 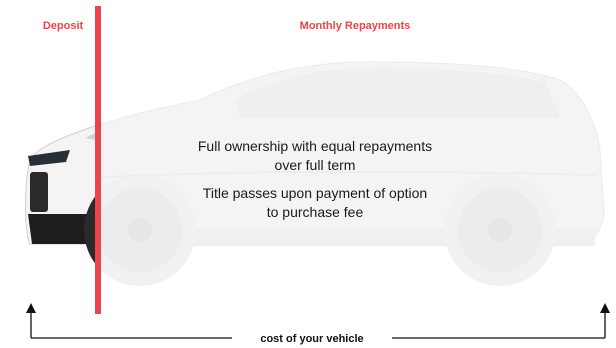 What do you see at coordinates (318, 321) in the screenshot?
I see `cost-bracket` at bounding box center [318, 321].